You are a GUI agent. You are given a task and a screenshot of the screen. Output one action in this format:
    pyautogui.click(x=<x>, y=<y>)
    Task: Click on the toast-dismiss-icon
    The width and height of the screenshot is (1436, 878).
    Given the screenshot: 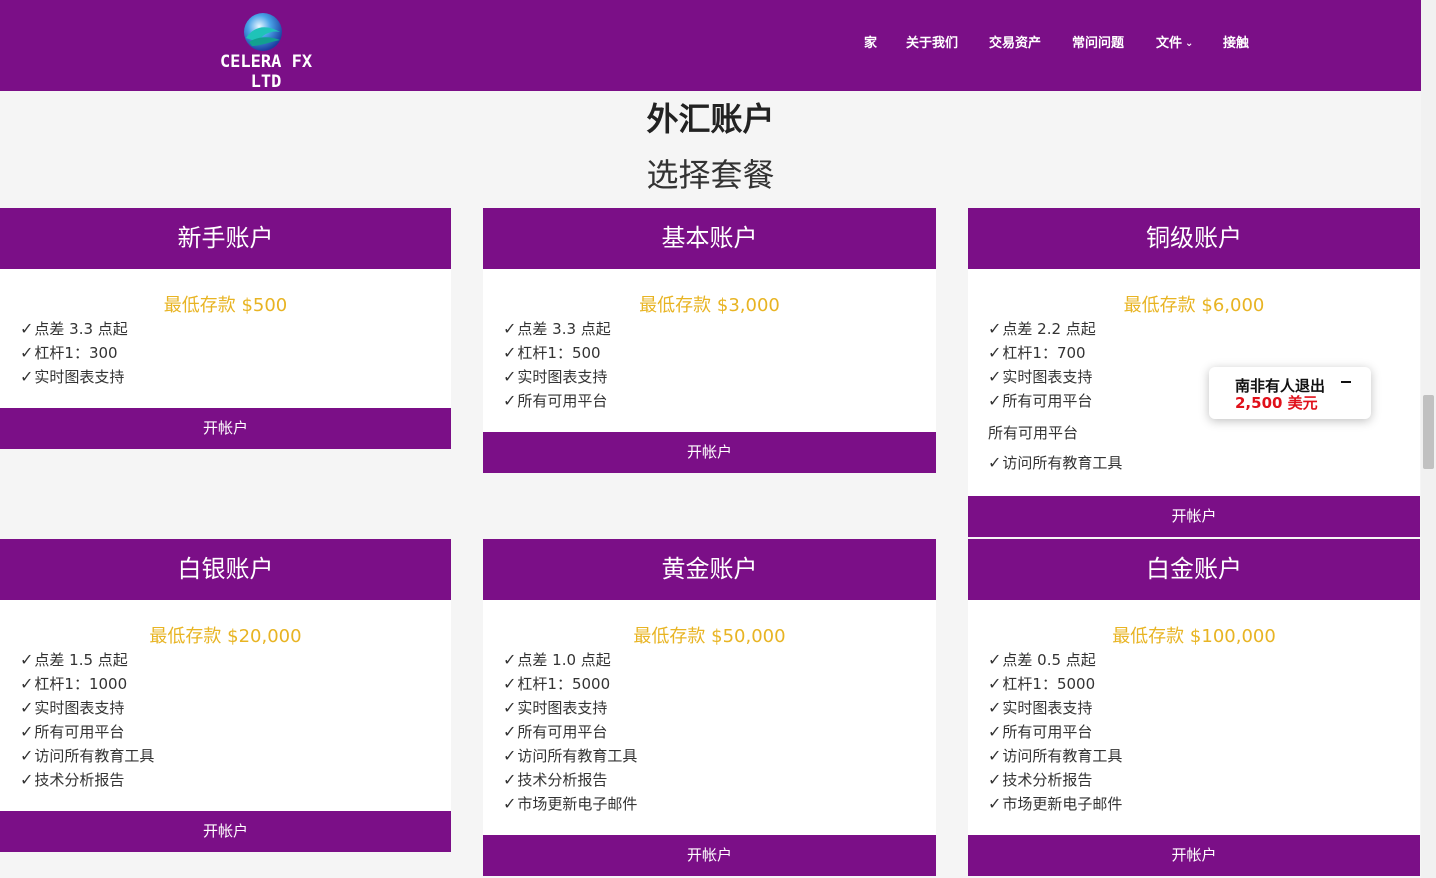 What is the action you would take?
    pyautogui.click(x=1346, y=382)
    